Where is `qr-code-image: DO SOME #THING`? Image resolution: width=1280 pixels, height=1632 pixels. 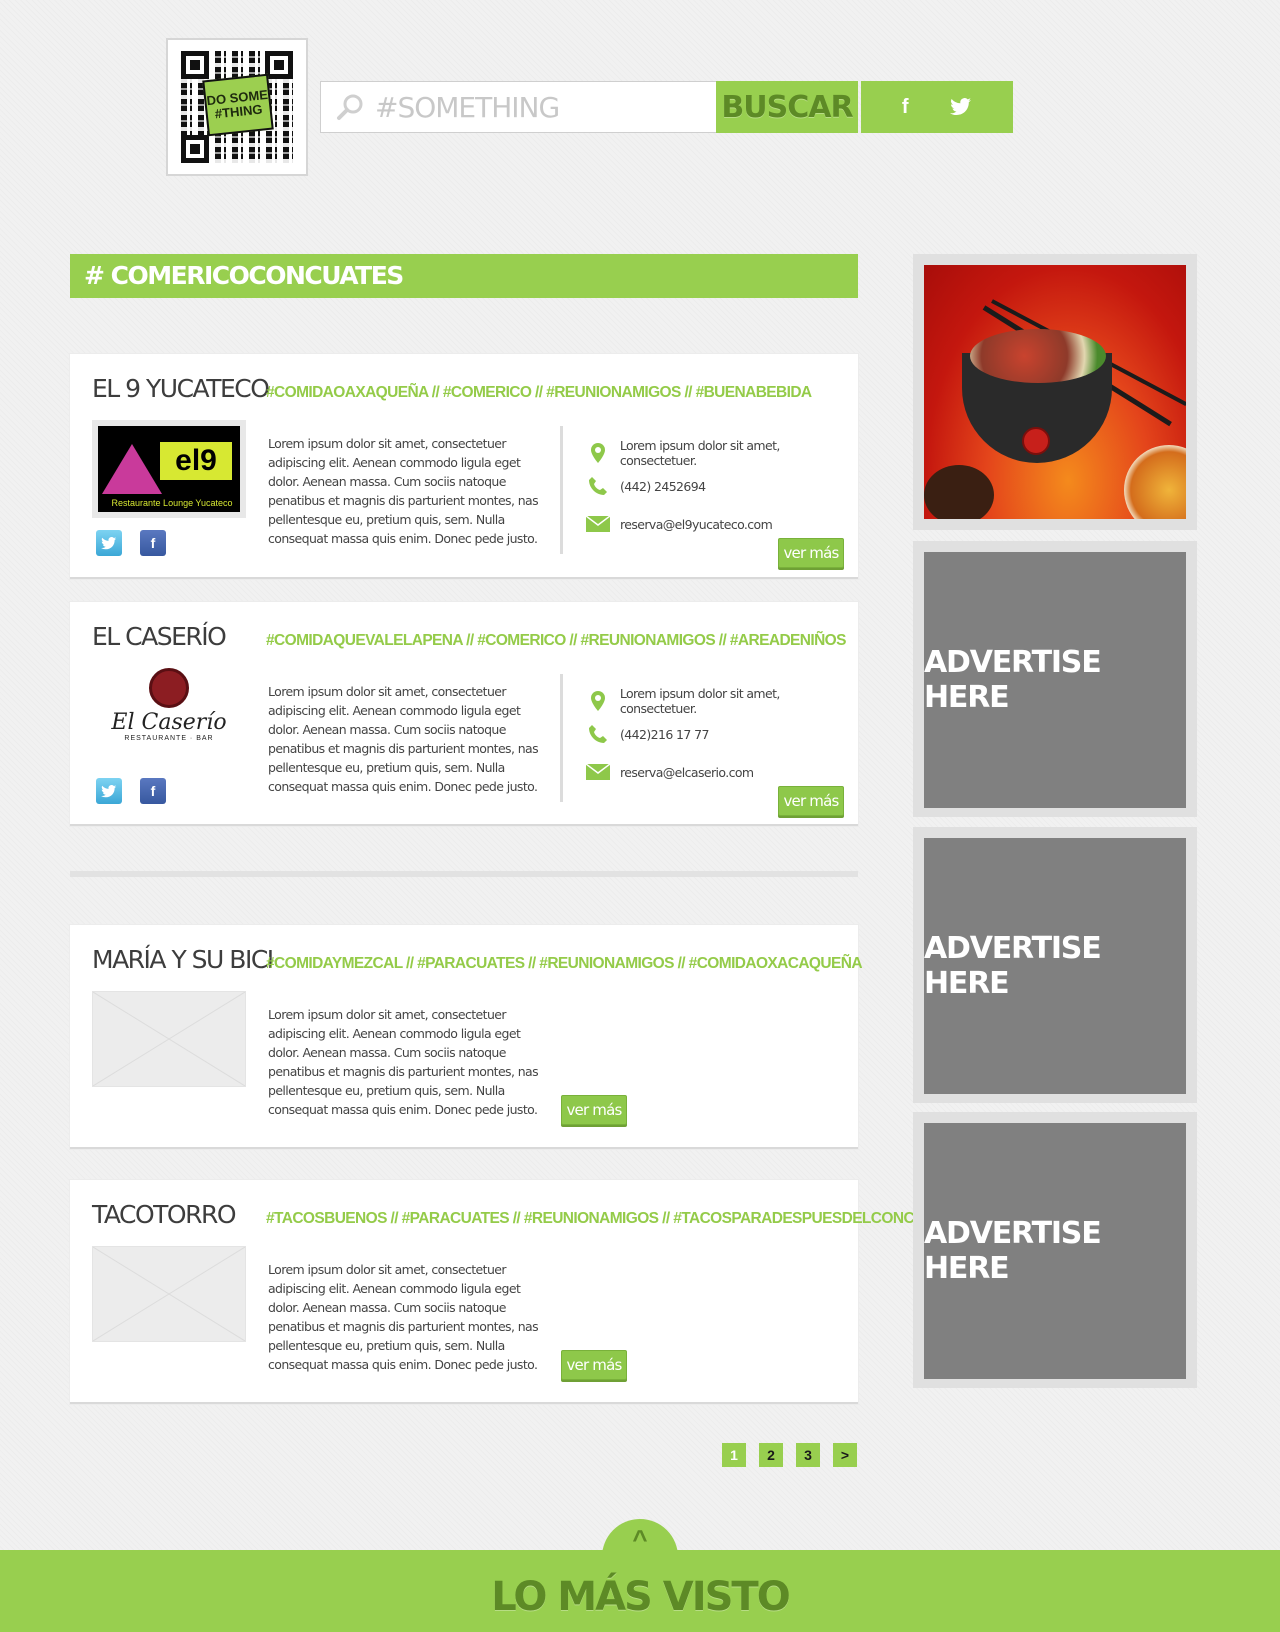
qr-code-image: DO SOME #THING is located at coordinates (237, 107).